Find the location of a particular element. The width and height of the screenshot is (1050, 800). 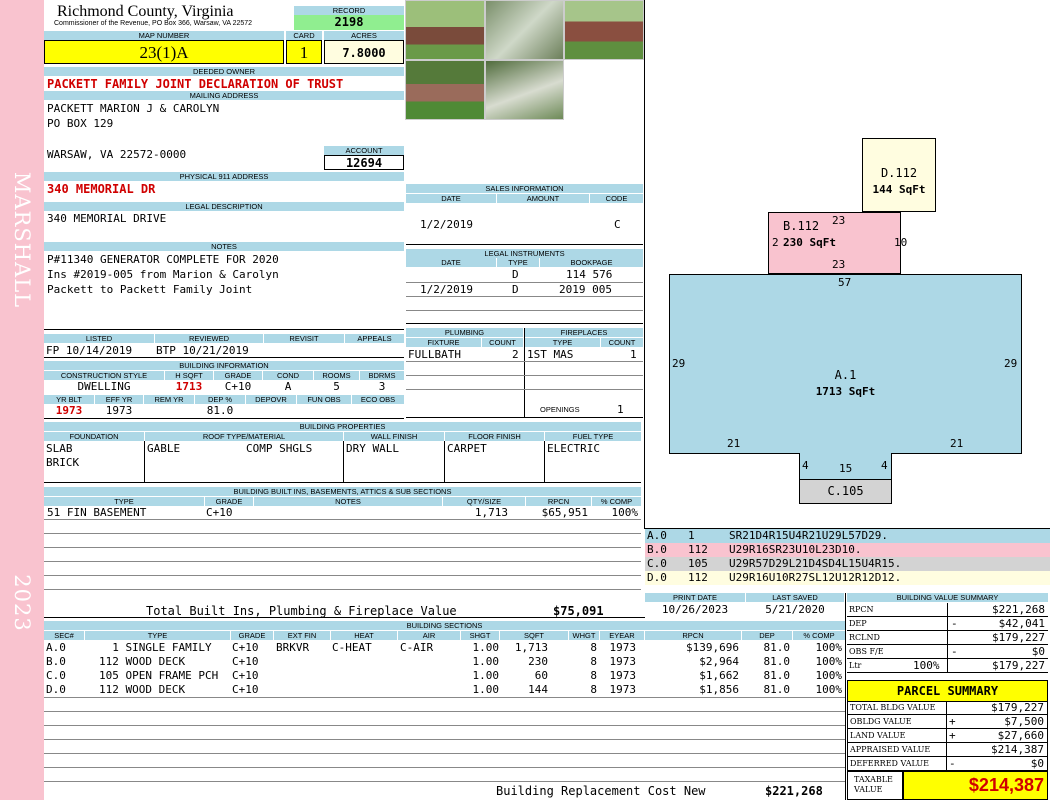

card-number: 1 is located at coordinates (304, 52).